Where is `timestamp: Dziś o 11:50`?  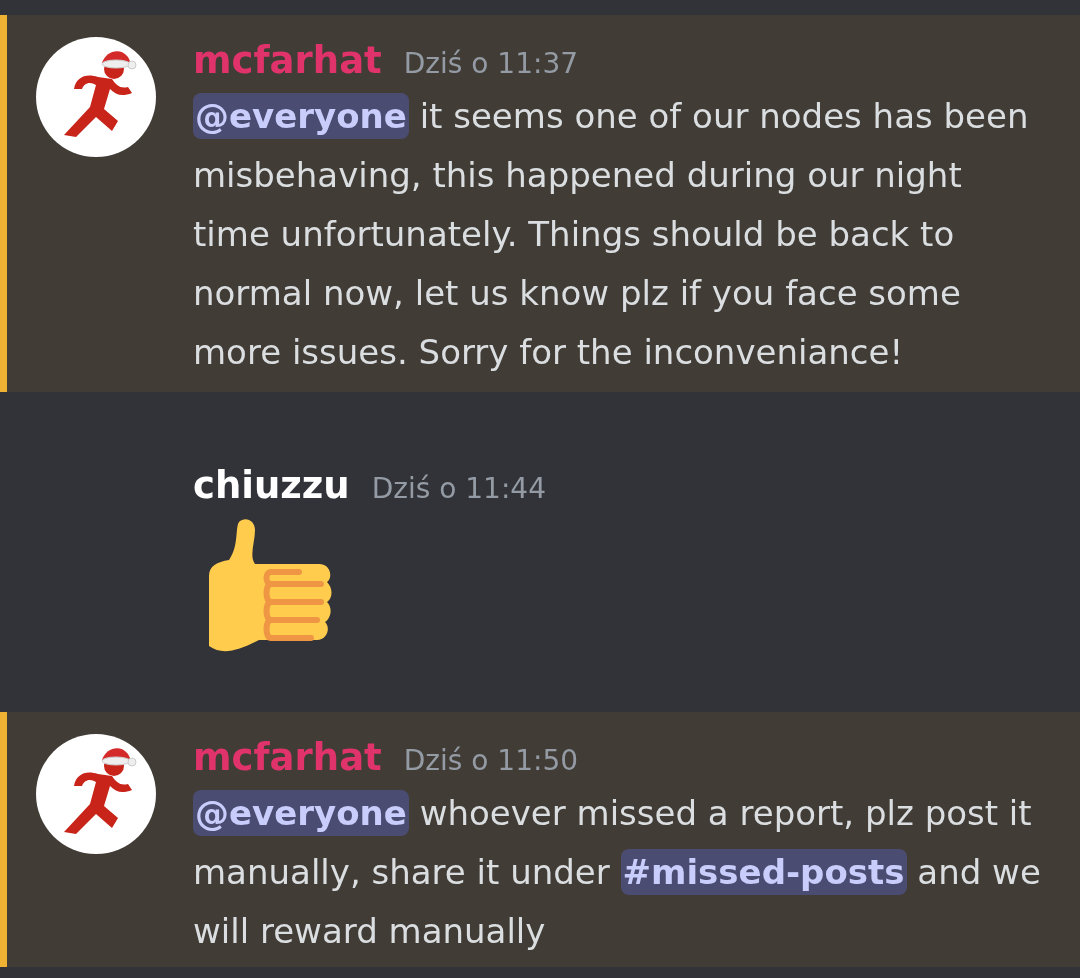
timestamp: Dziś o 11:50 is located at coordinates (491, 761).